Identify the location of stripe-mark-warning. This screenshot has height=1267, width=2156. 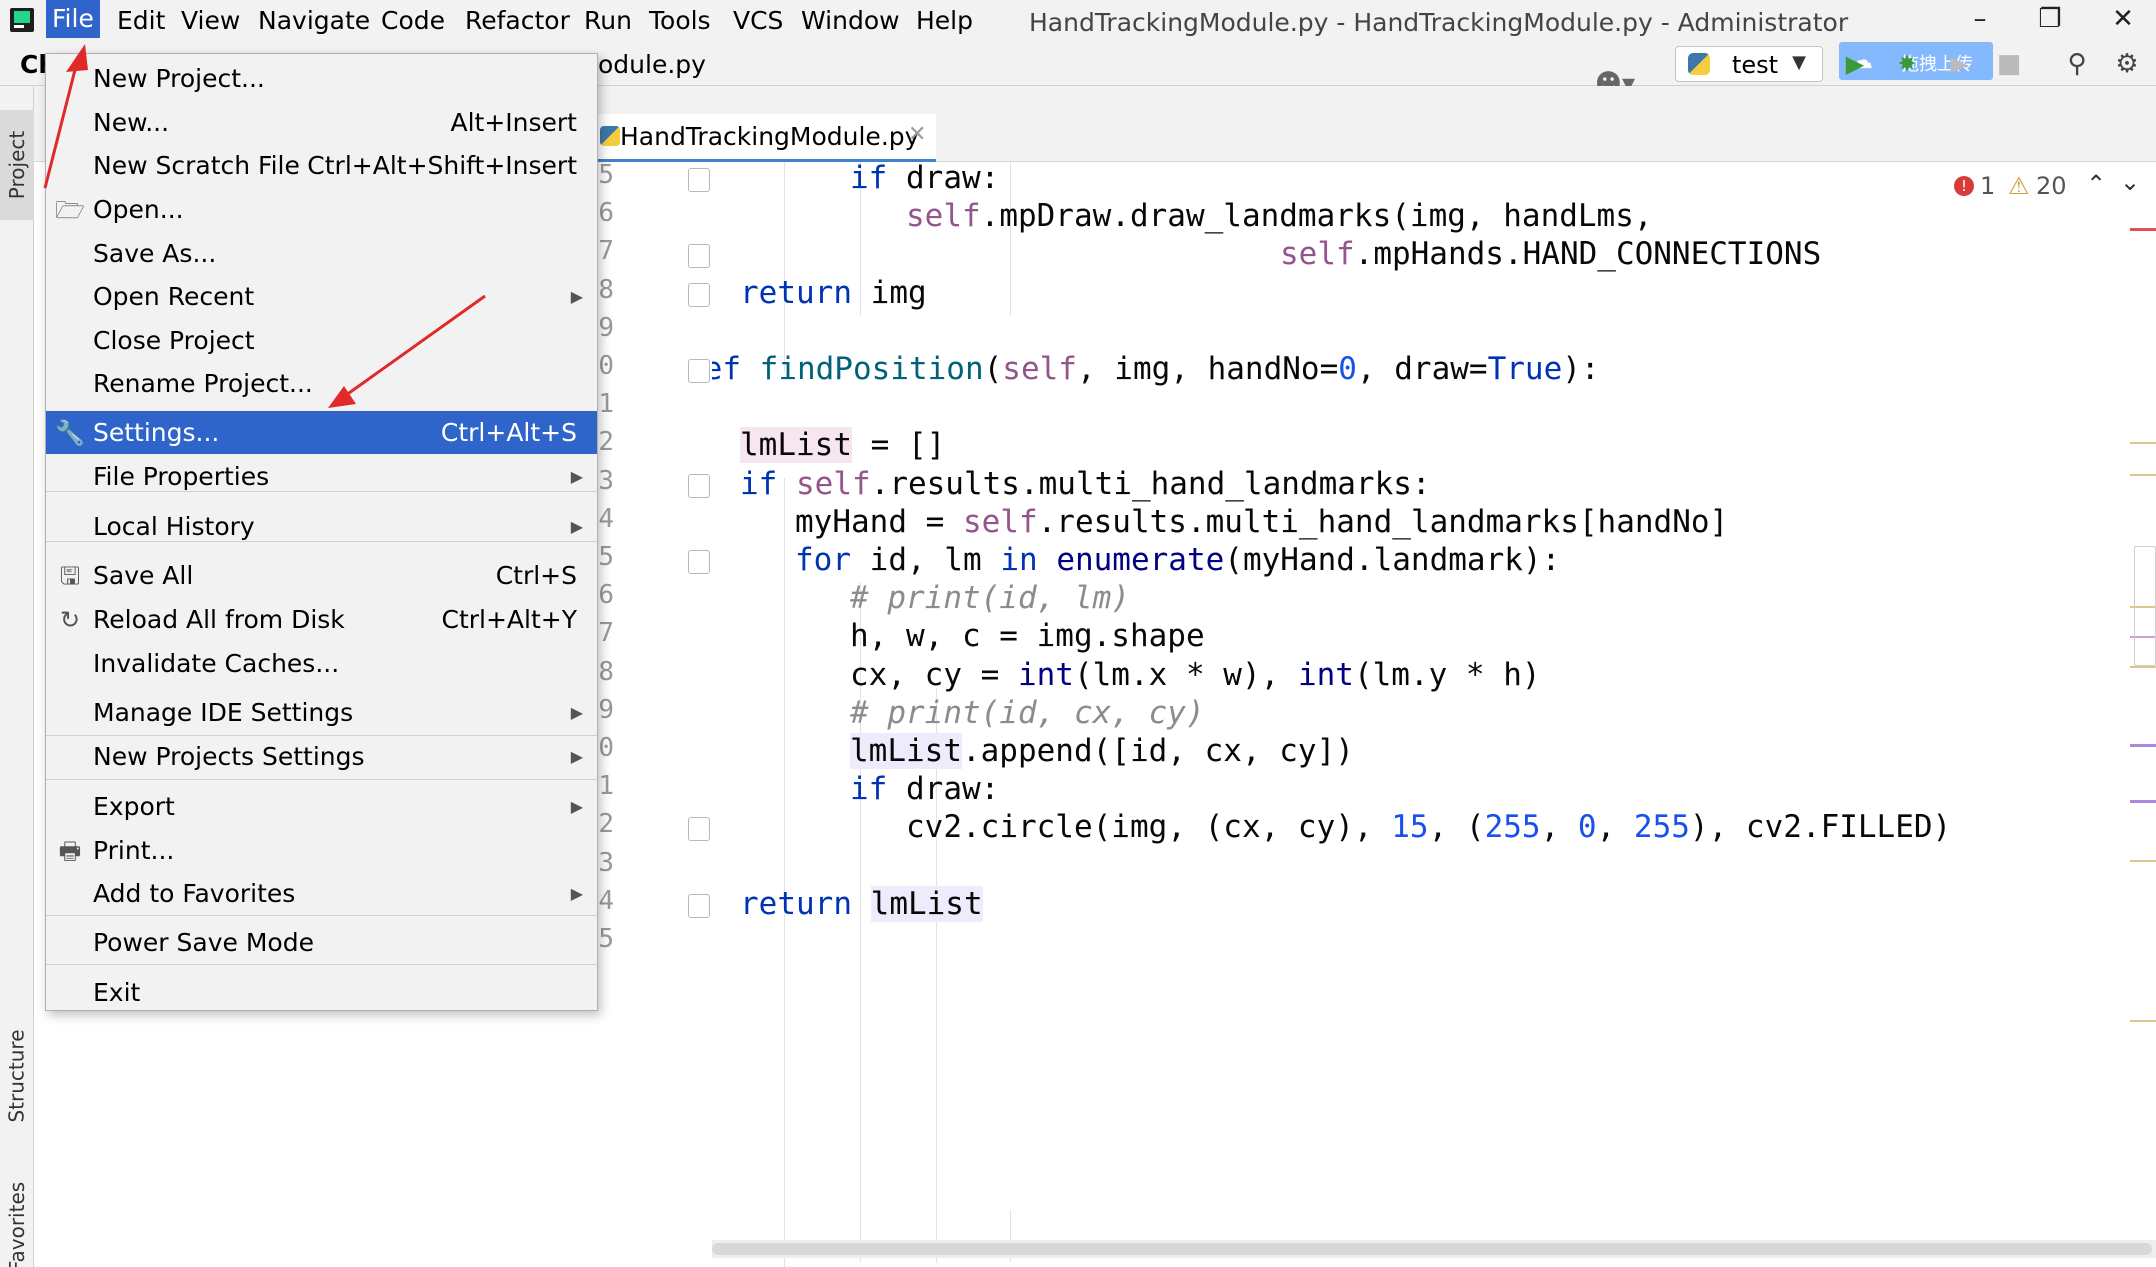
(2143, 1021).